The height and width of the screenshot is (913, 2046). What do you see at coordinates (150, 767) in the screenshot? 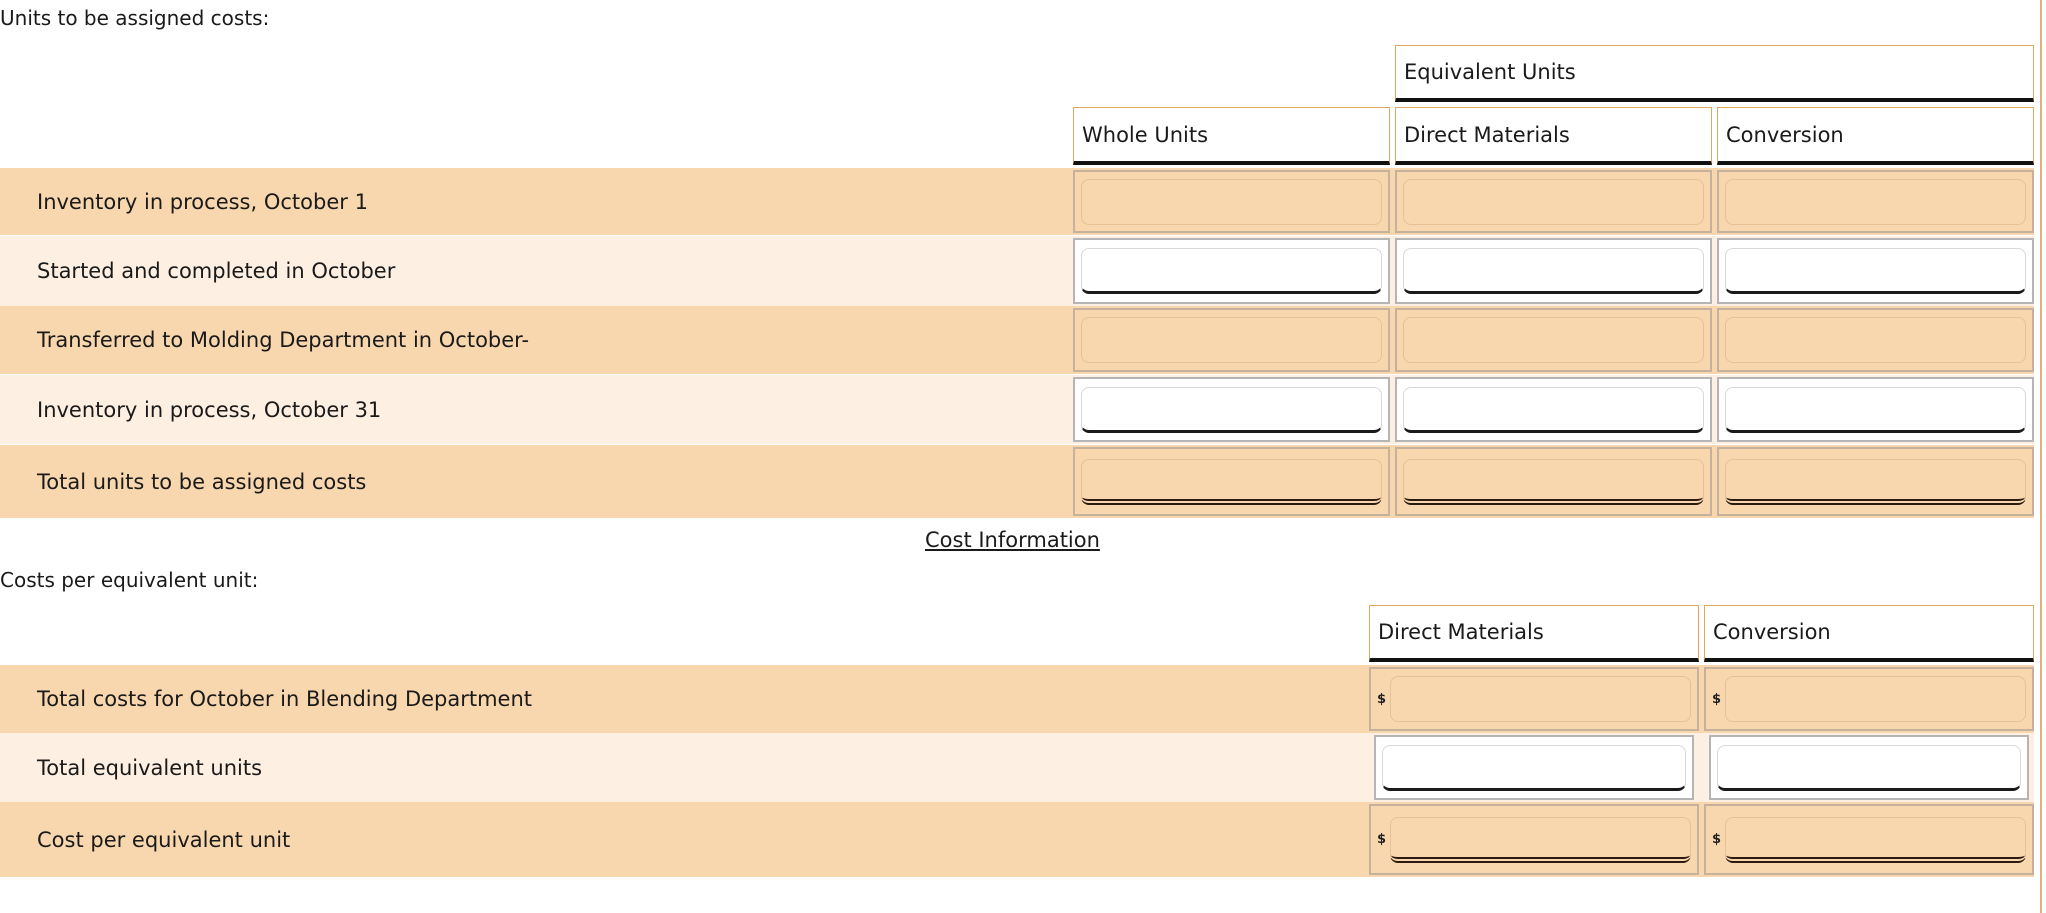
I see `row-label: Total equivalent units` at bounding box center [150, 767].